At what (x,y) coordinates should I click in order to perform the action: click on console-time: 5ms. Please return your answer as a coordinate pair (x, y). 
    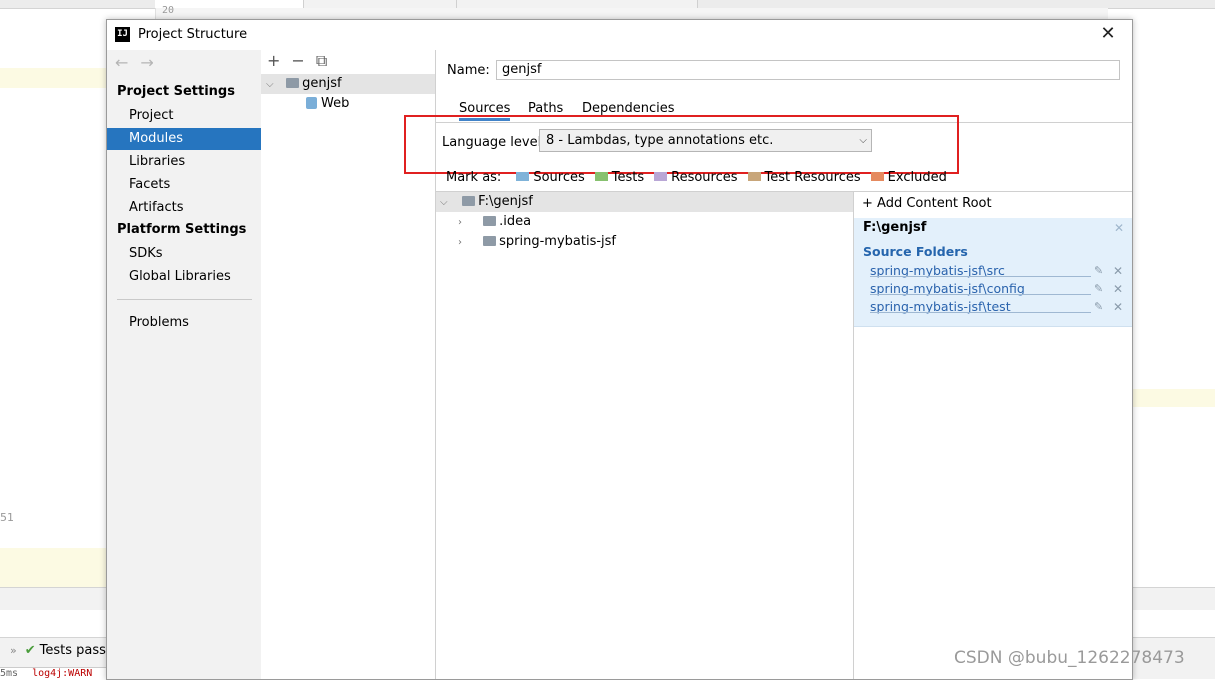
    Looking at the image, I should click on (9, 673).